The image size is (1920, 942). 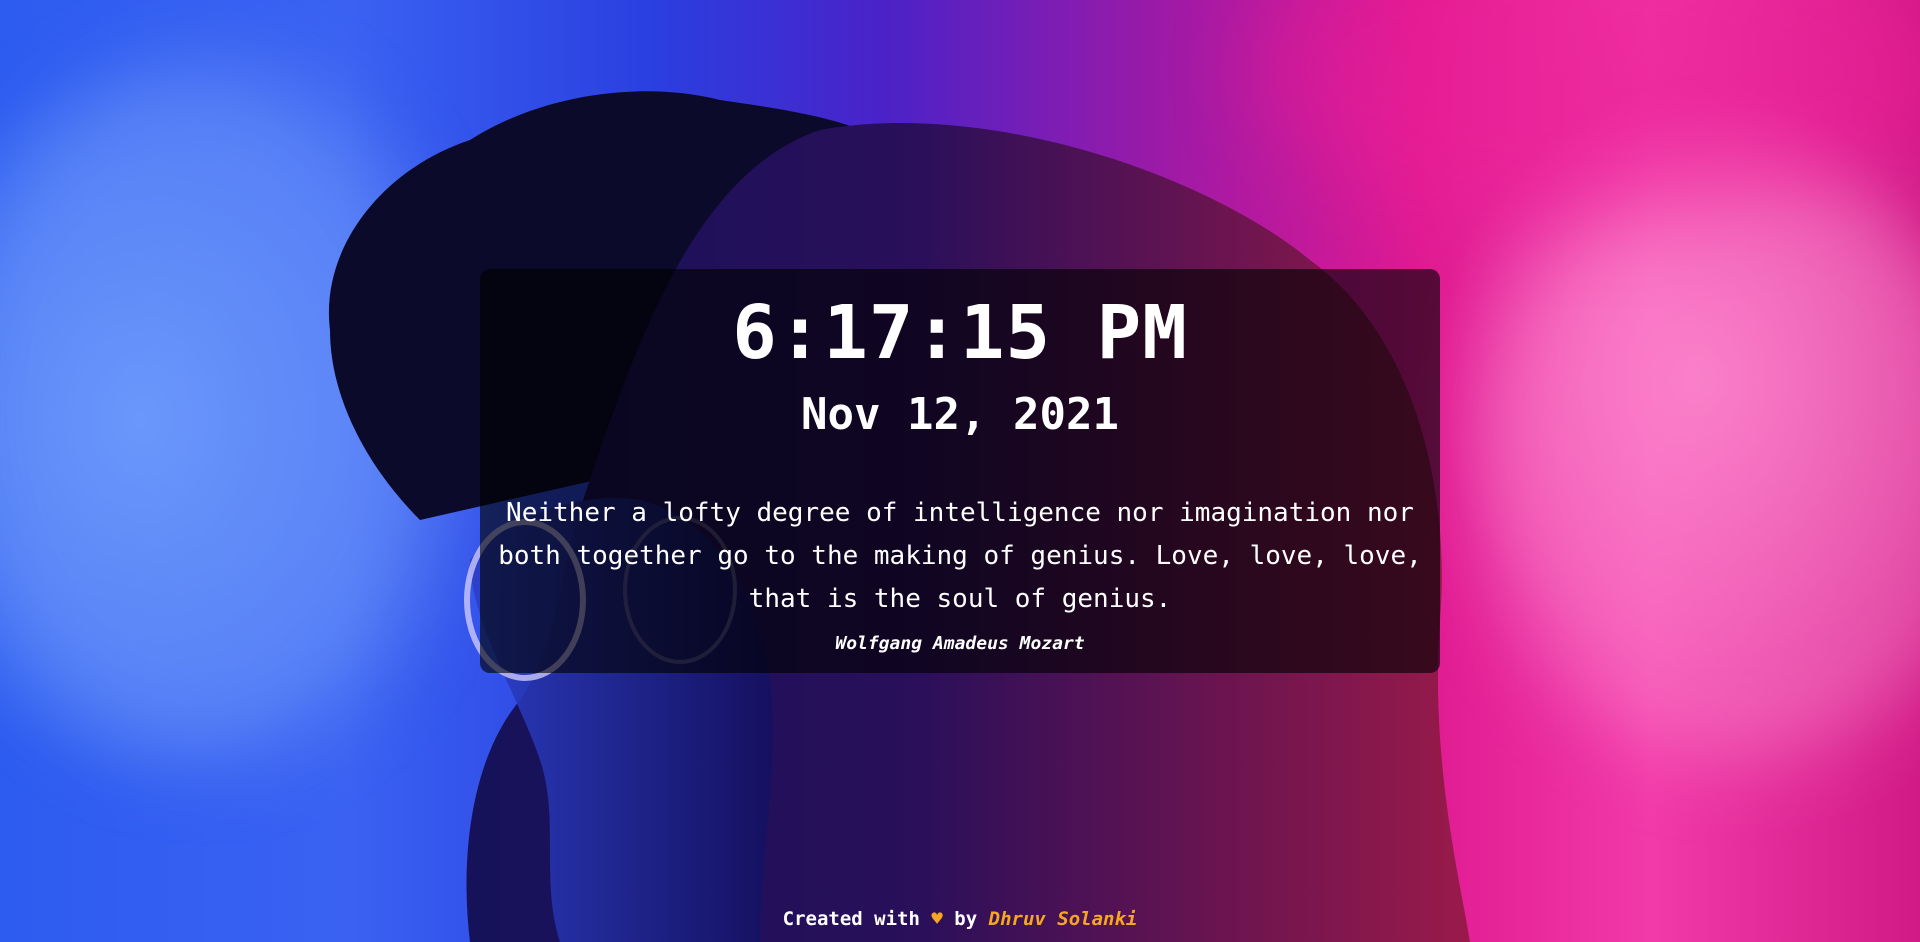 I want to click on footer-by: by, so click(x=966, y=919).